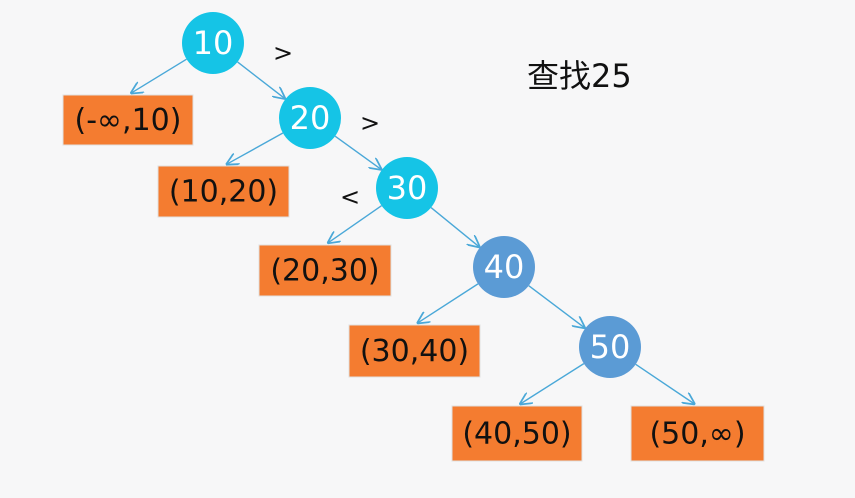  I want to click on tree-node: 40, so click(504, 267).